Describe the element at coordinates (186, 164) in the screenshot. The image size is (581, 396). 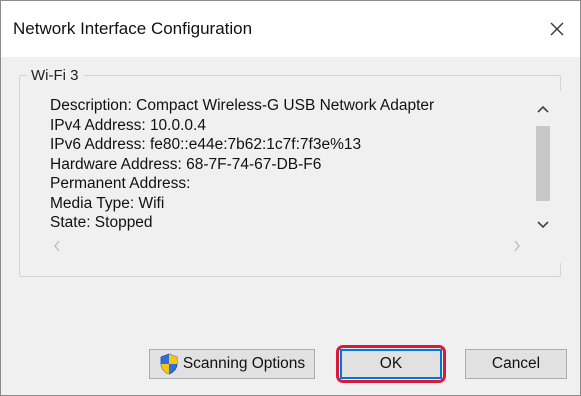
I see `detail-line: Hardware Address: 68-7F-74-67-DB-F6` at that location.